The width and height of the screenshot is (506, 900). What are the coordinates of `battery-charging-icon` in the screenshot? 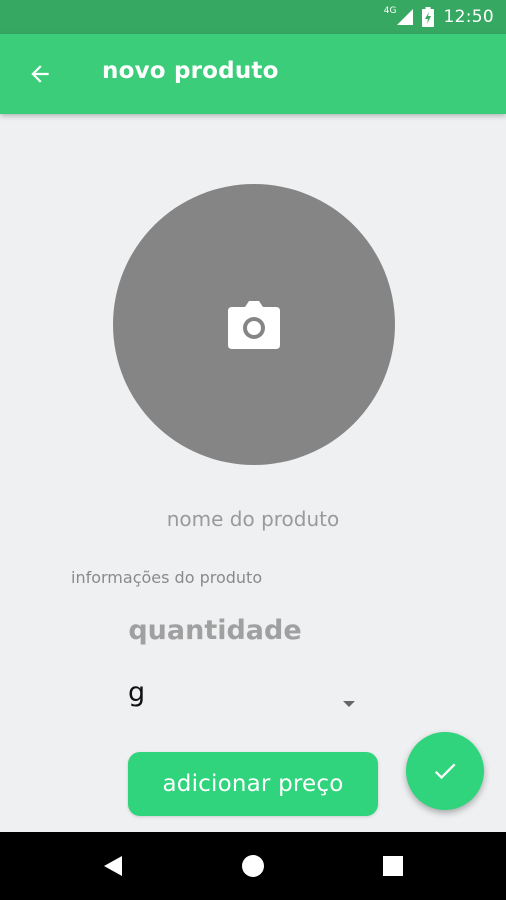 It's located at (427, 17).